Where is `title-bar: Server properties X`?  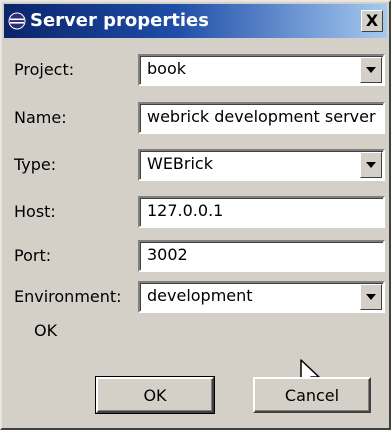
title-bar: Server properties X is located at coordinates (195, 21).